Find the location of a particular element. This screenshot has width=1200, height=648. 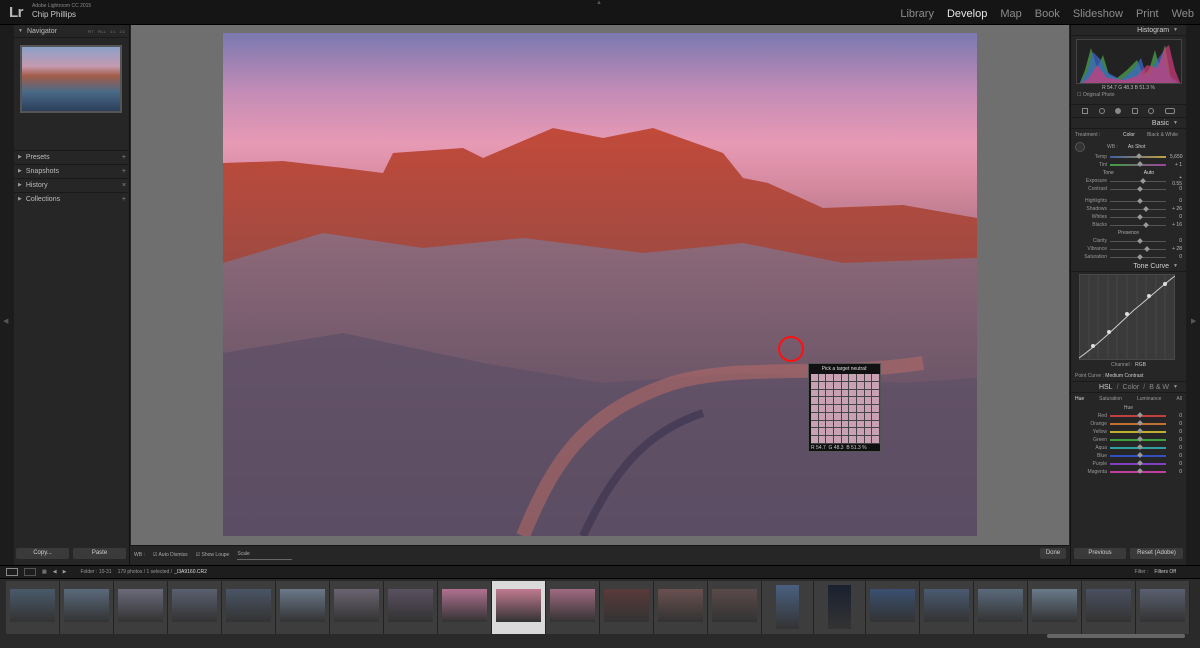

slider-contrast: Contrast 0 is located at coordinates (1128, 189).